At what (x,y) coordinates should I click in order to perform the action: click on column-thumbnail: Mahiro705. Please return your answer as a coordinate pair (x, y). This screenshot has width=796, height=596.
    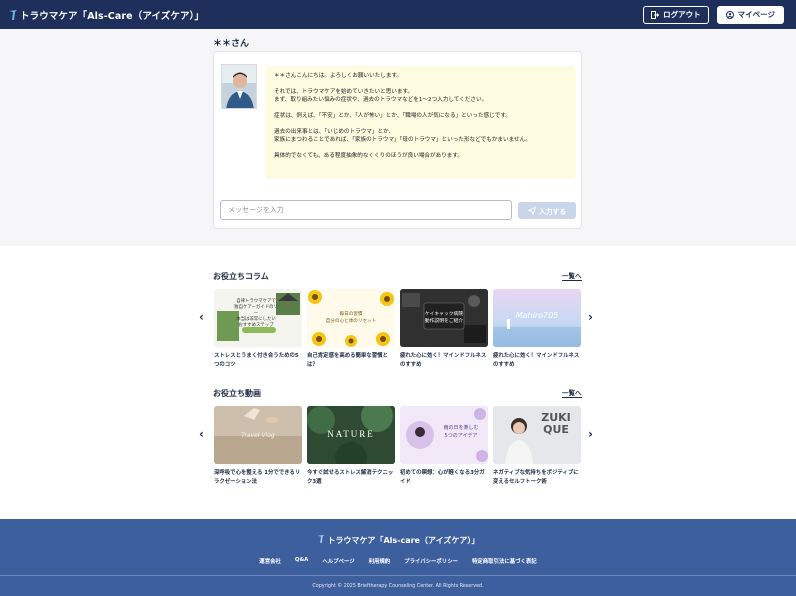
    Looking at the image, I should click on (537, 318).